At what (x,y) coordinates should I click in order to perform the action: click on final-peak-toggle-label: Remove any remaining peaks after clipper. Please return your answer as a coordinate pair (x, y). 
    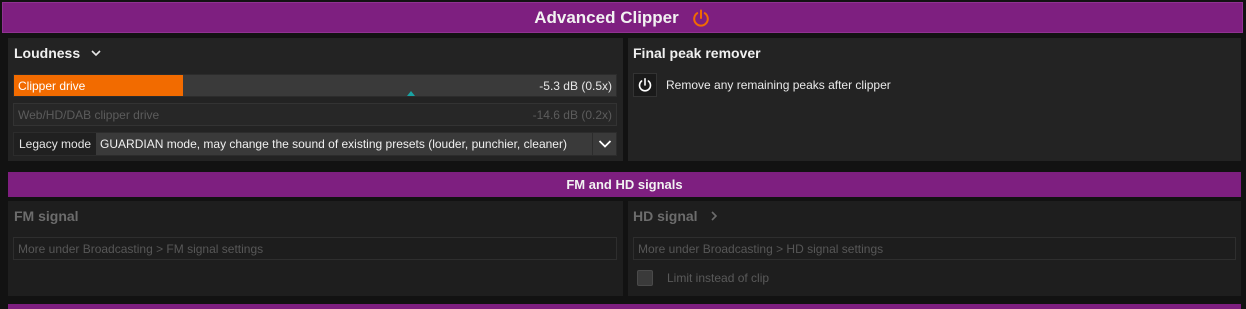
    Looking at the image, I should click on (778, 85).